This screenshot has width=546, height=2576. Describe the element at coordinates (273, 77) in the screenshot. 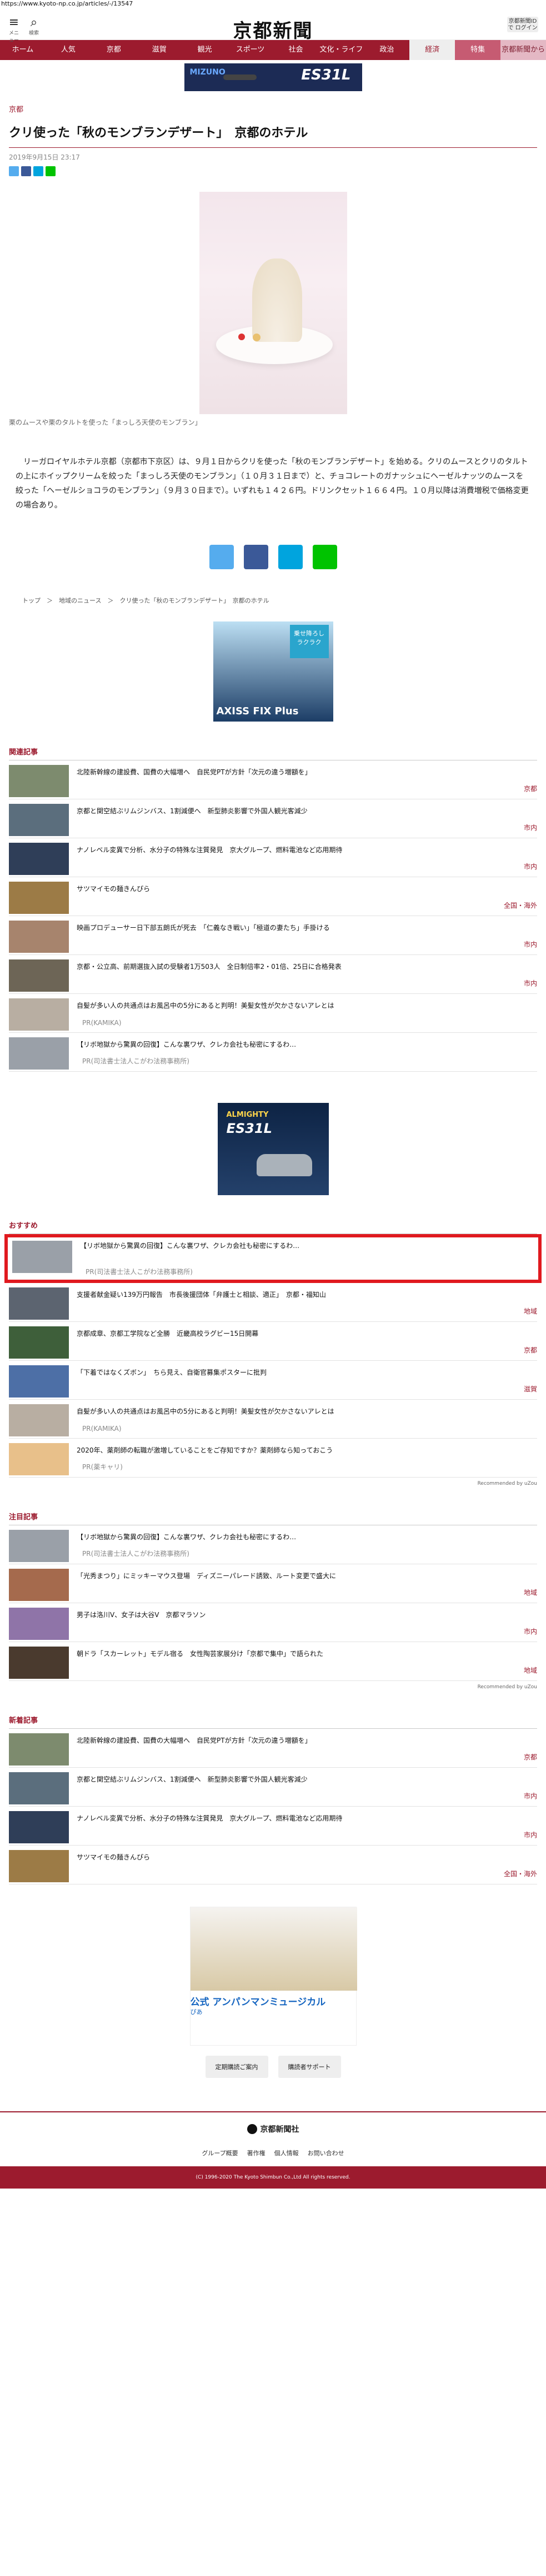

I see `top-ad-banner: MIZUNO ES31L` at that location.